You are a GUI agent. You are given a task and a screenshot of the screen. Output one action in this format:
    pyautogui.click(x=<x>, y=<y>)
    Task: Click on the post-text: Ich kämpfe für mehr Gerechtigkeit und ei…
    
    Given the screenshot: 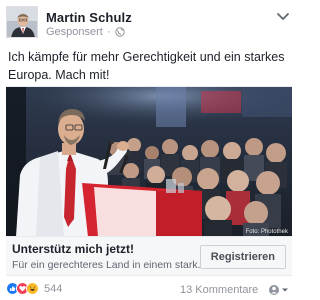 What is the action you would take?
    pyautogui.click(x=146, y=66)
    